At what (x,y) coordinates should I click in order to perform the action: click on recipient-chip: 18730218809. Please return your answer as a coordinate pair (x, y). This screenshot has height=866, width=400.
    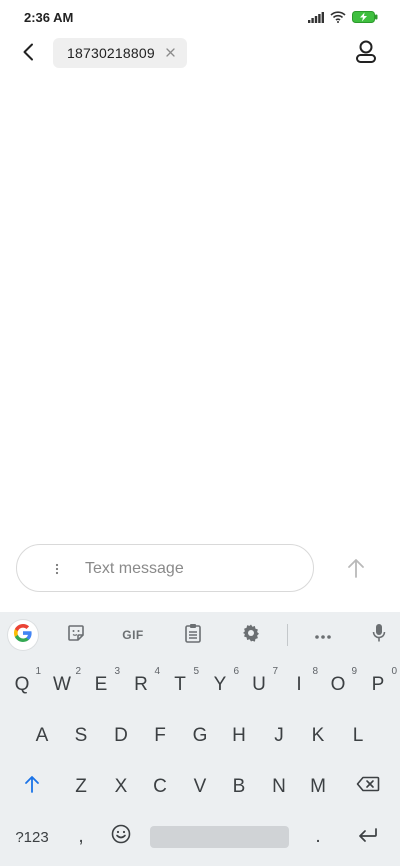
    Looking at the image, I should click on (120, 53).